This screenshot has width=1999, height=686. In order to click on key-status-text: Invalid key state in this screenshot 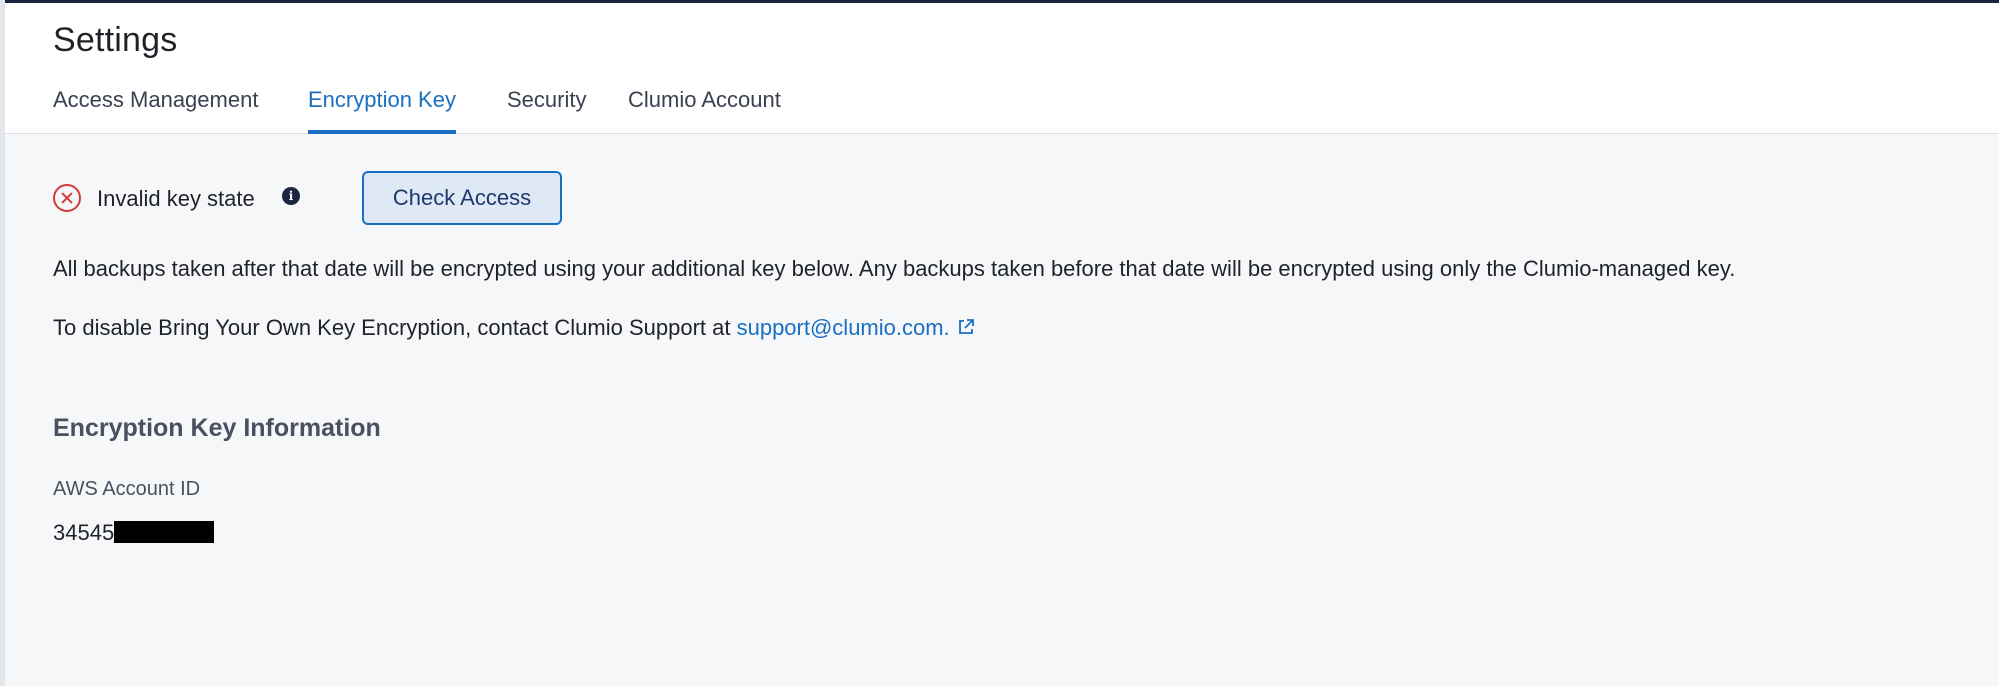, I will do `click(176, 198)`.